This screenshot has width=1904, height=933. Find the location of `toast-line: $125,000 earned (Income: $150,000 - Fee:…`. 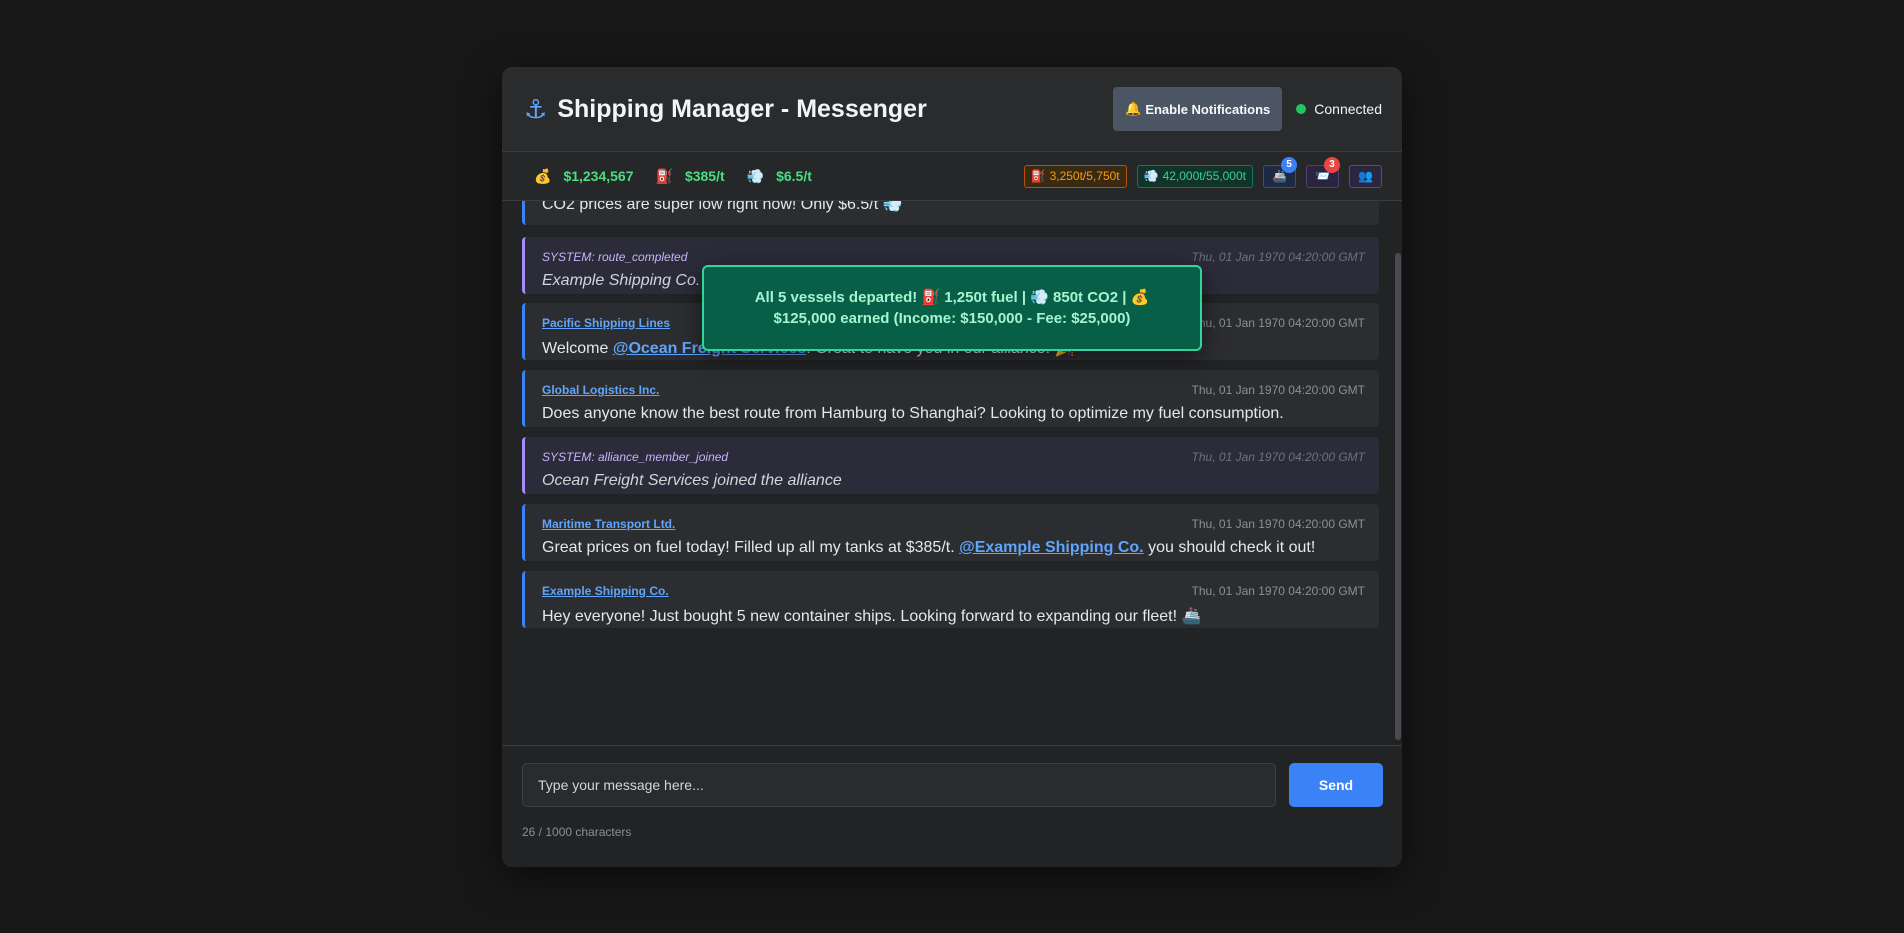

toast-line: $125,000 earned (Income: $150,000 - Fee:… is located at coordinates (952, 318).